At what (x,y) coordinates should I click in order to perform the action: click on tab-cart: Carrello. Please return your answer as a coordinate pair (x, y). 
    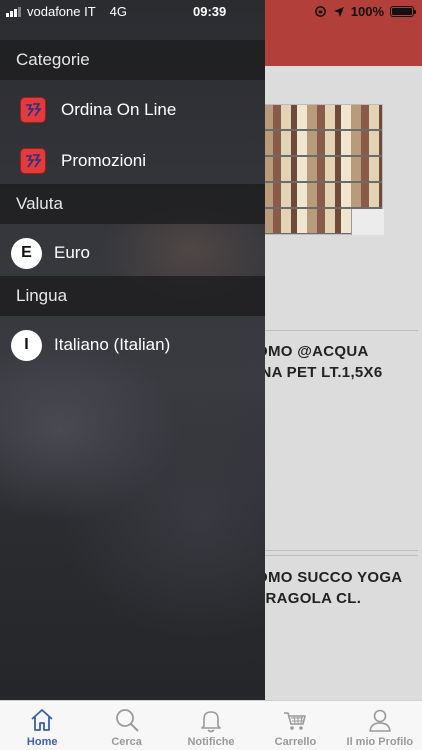
    Looking at the image, I should click on (295, 725).